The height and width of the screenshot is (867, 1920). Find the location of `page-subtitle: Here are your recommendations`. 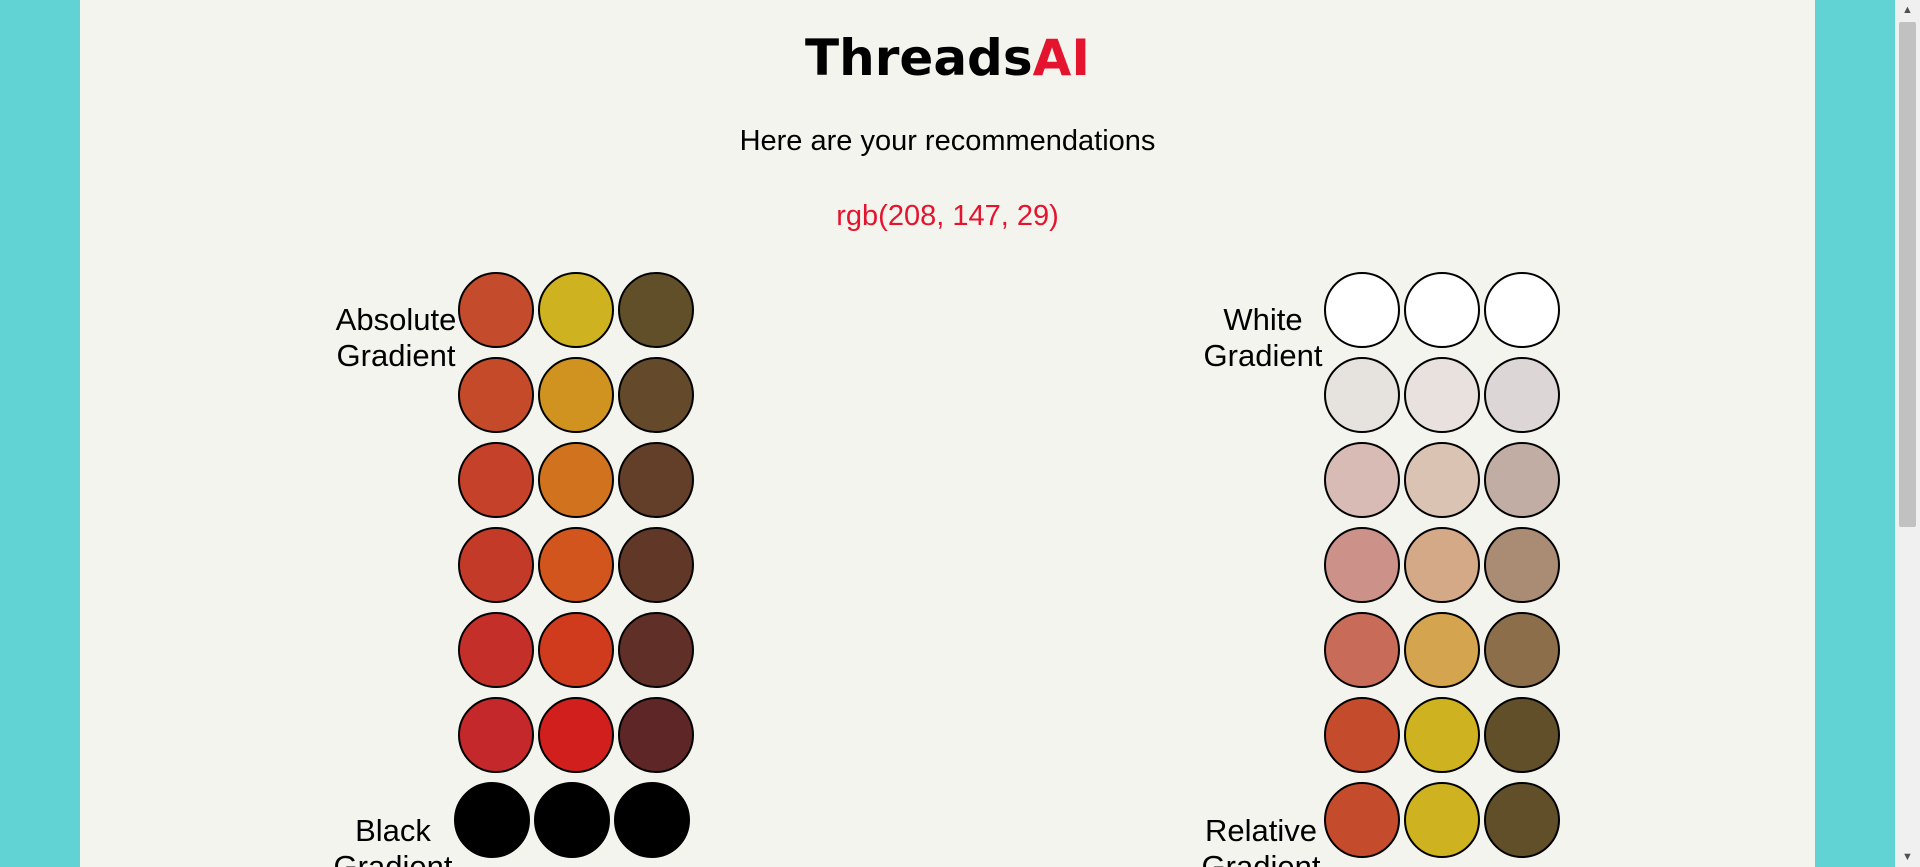

page-subtitle: Here are your recommendations is located at coordinates (947, 141).